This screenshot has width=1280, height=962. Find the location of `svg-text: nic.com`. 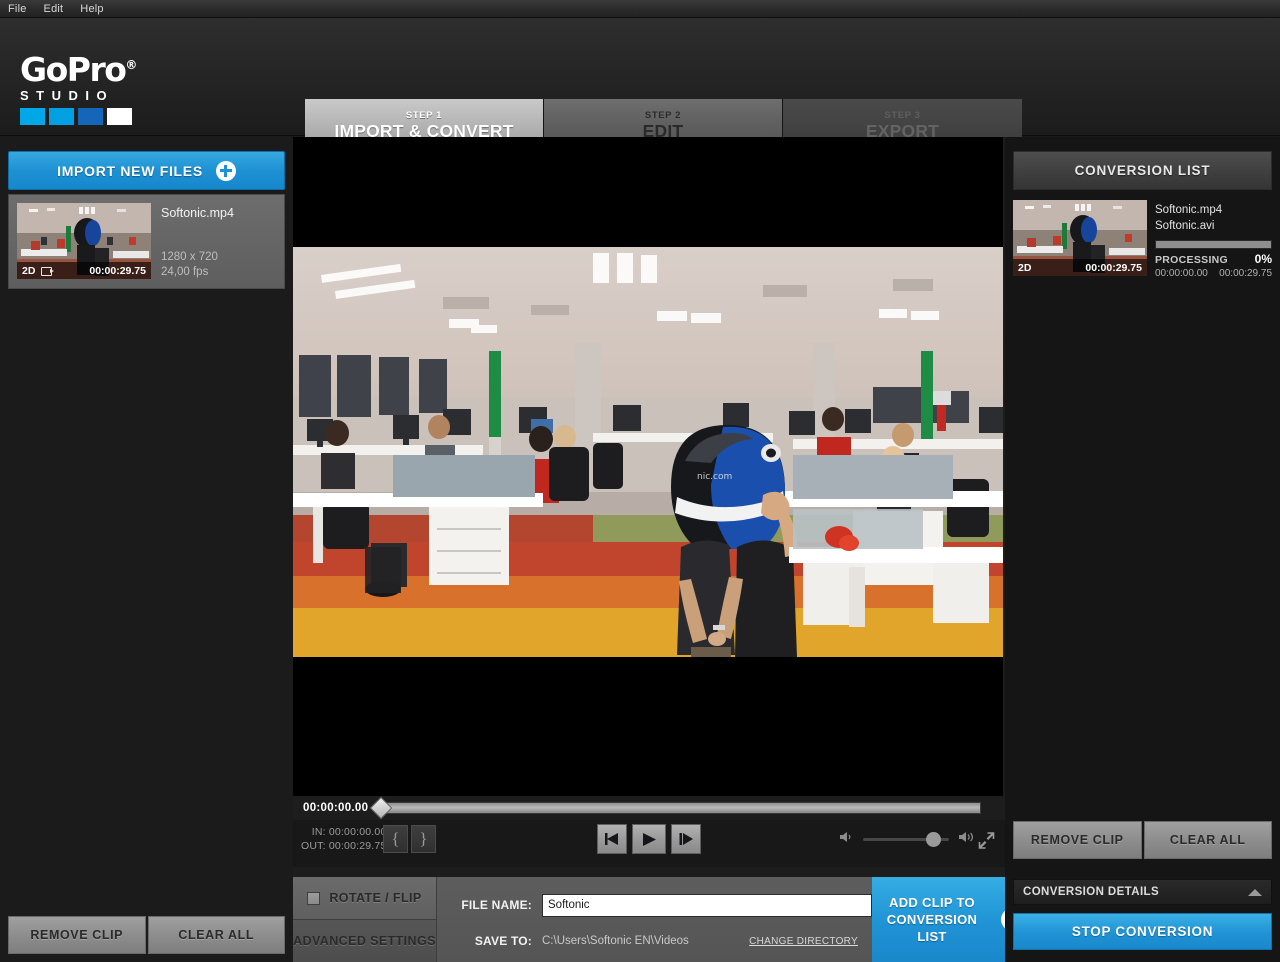

svg-text: nic.com is located at coordinates (714, 477).